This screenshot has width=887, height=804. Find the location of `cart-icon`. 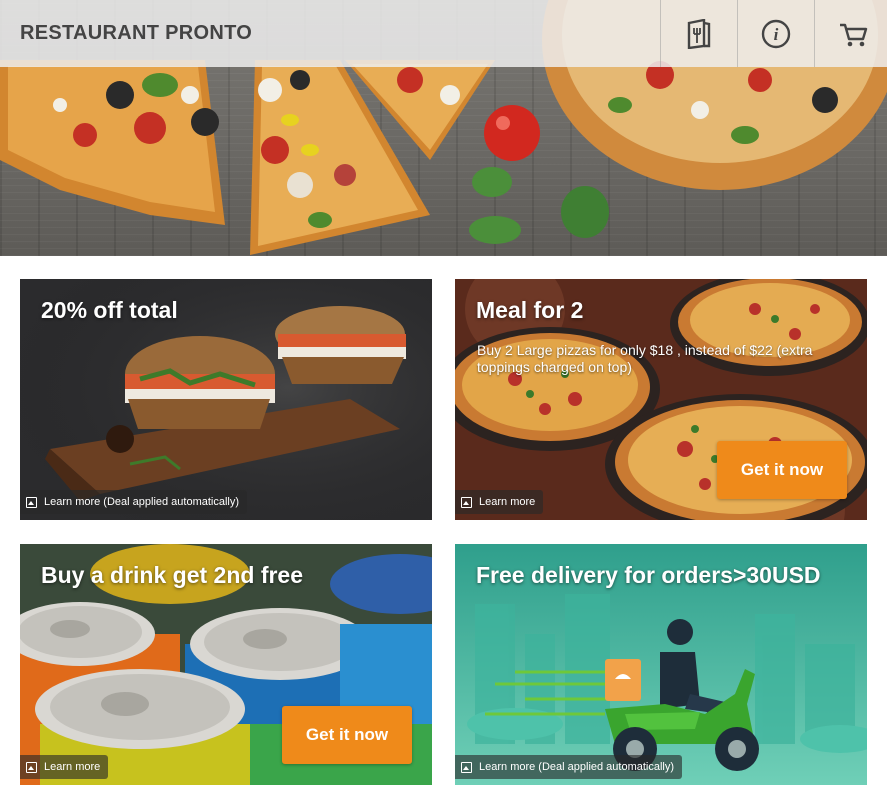

cart-icon is located at coordinates (854, 34).